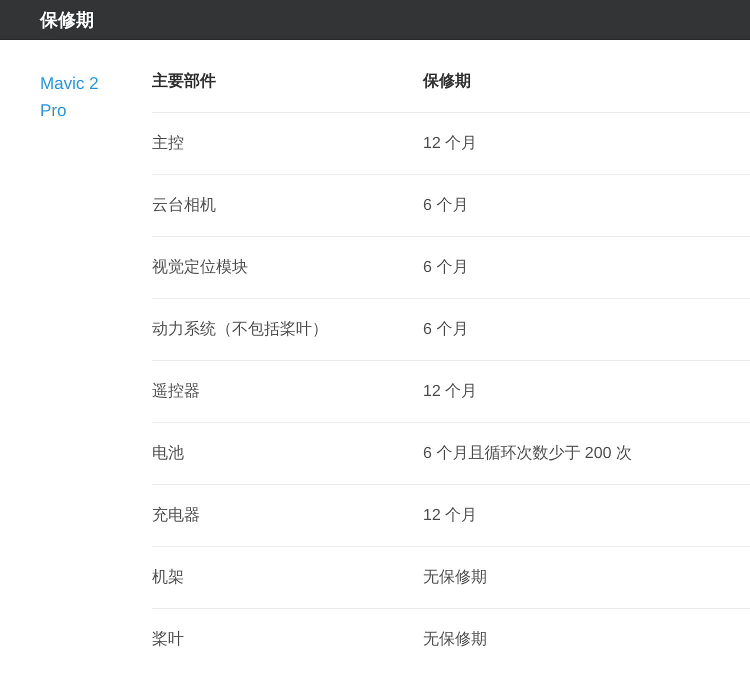 This screenshot has height=676, width=750. I want to click on table-cell-text: 动力系统（不包括桨叶）, so click(240, 330).